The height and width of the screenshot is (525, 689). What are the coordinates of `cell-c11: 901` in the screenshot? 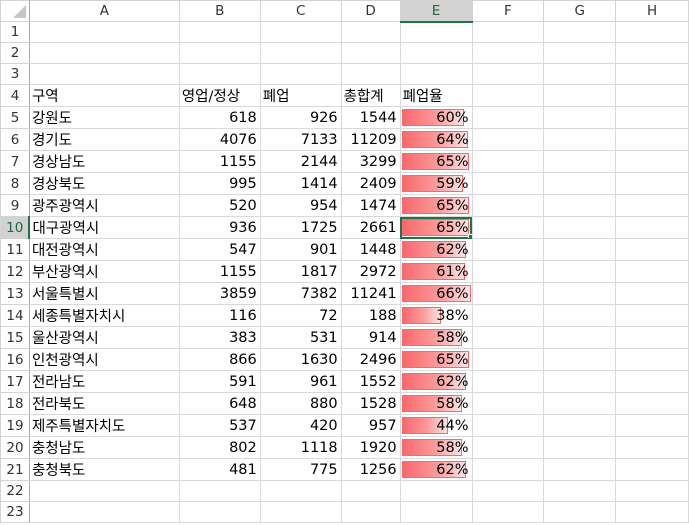 It's located at (300, 249).